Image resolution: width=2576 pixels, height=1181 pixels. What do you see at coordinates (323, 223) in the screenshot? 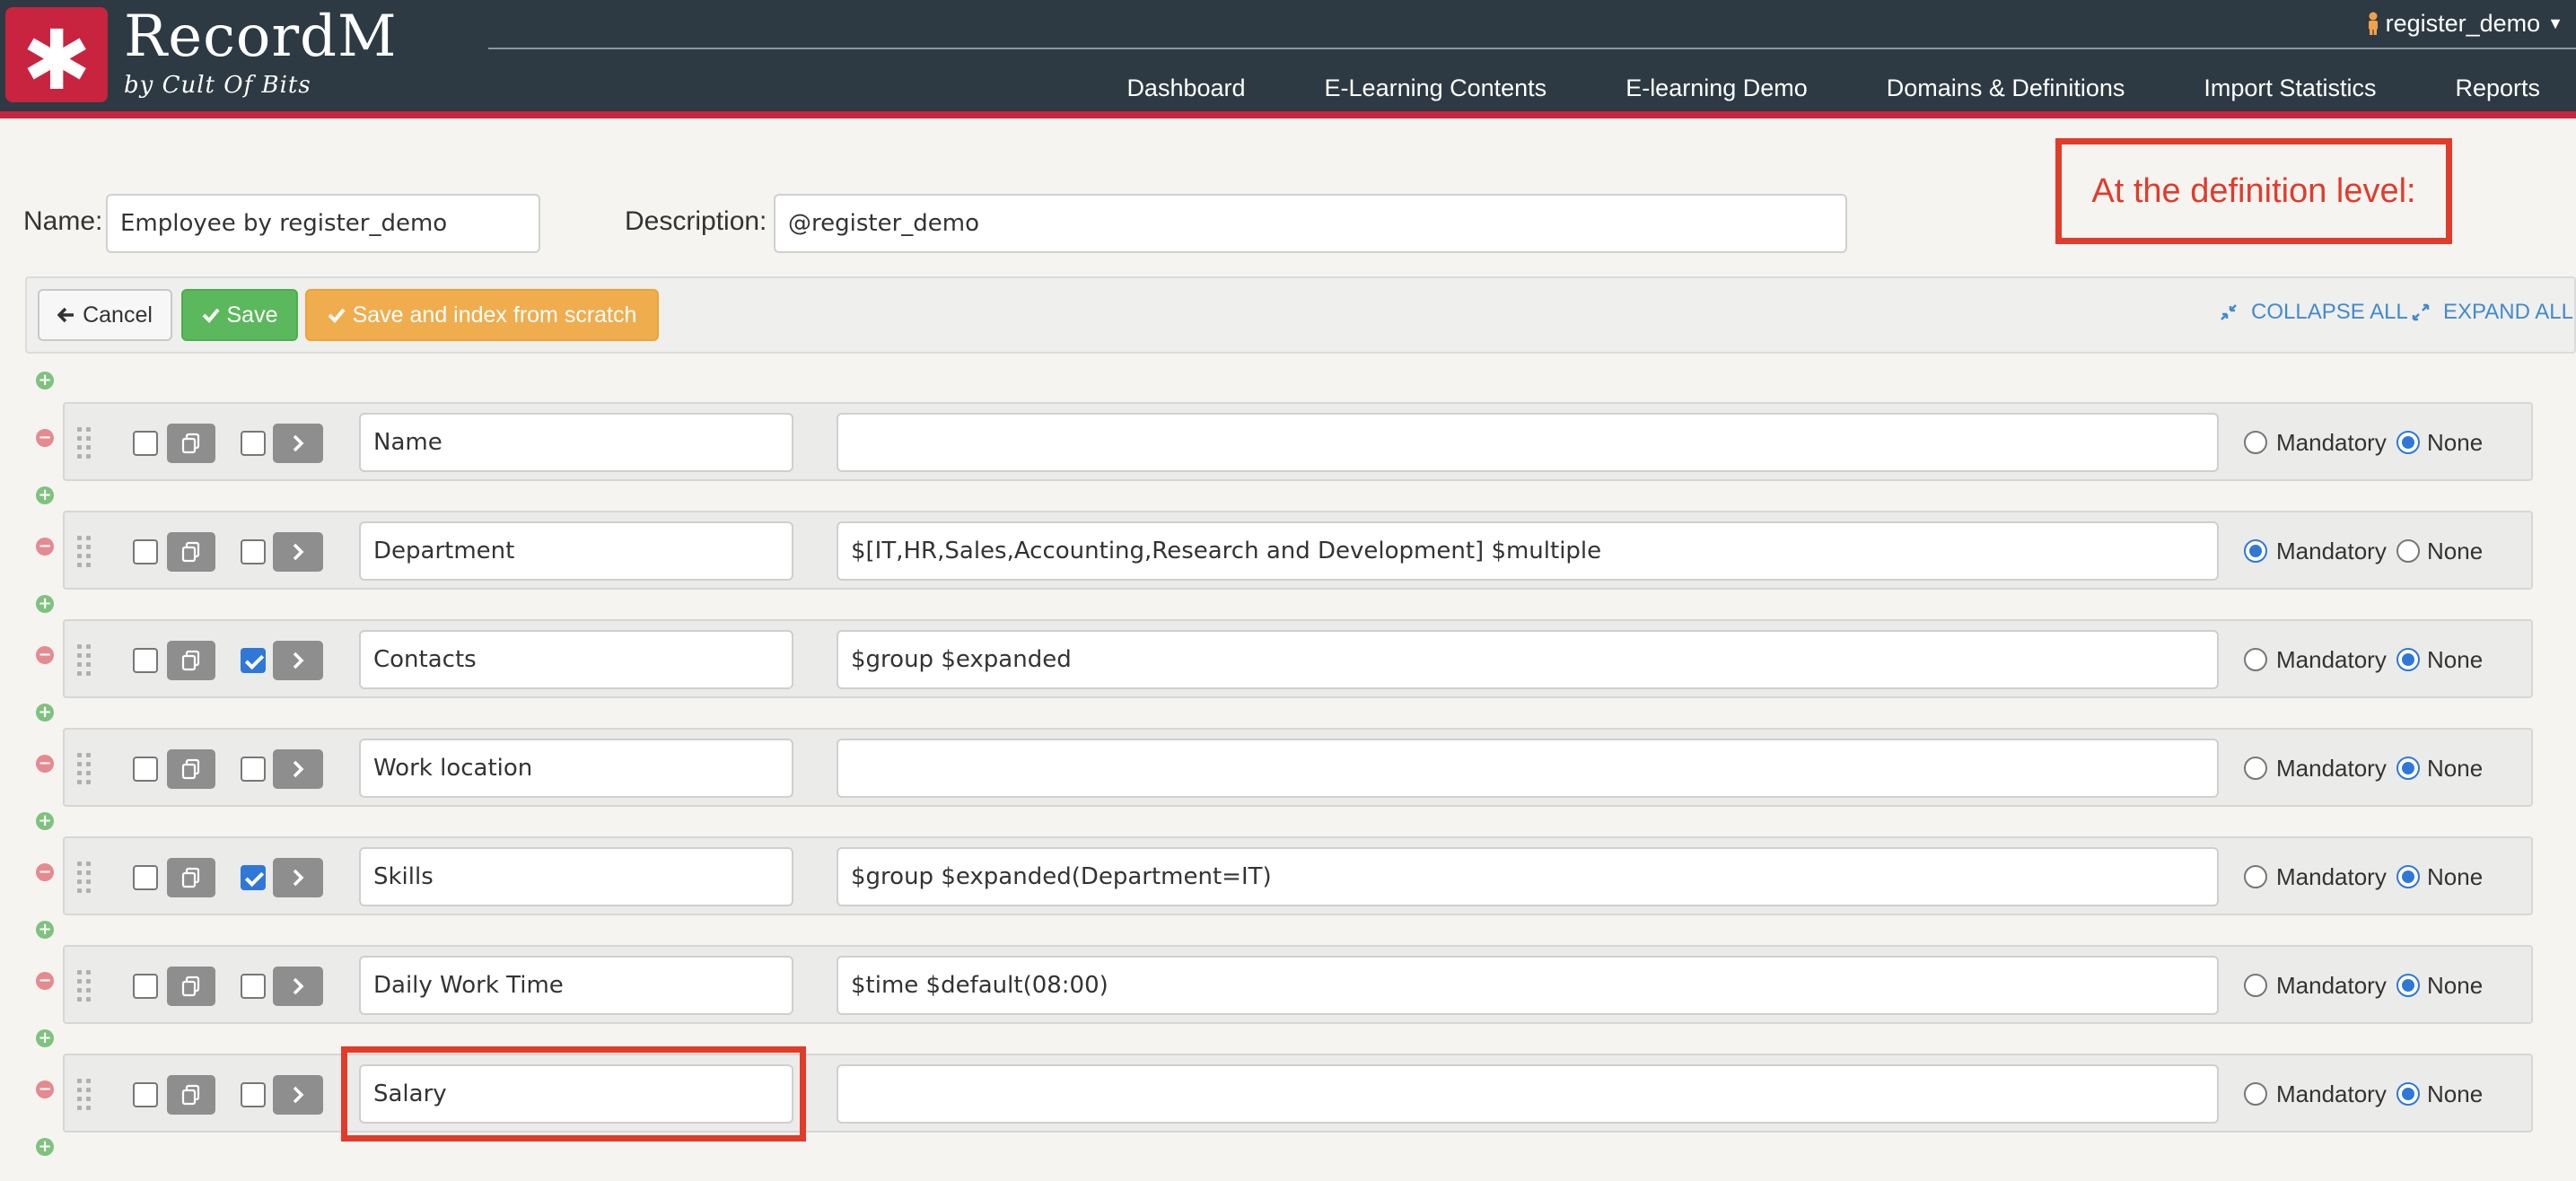
I see `definition-name-input` at bounding box center [323, 223].